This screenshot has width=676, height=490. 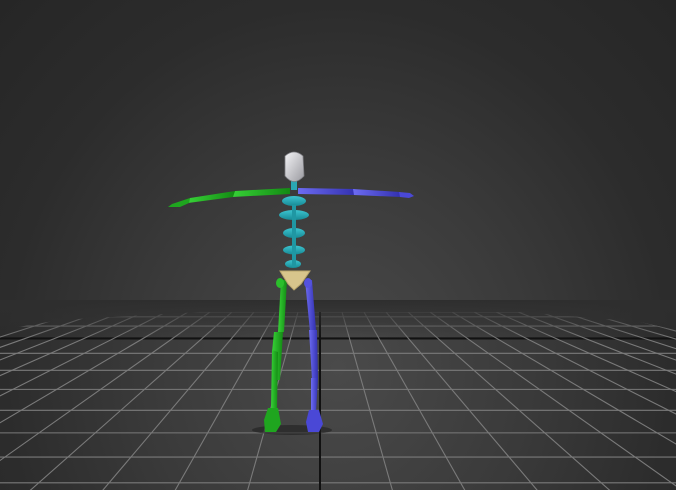 What do you see at coordinates (211, 197) in the screenshot?
I see `left-forearm` at bounding box center [211, 197].